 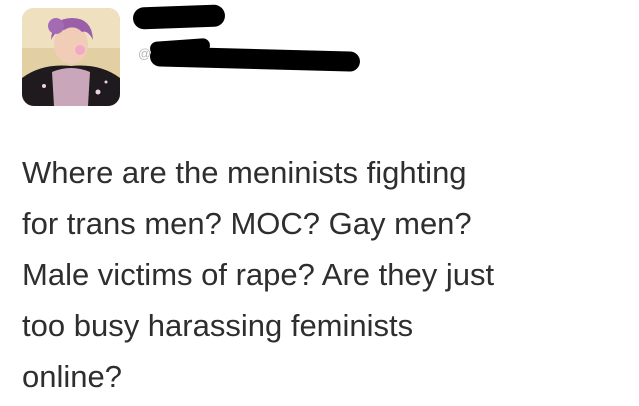 I want to click on avatar, so click(x=71, y=57).